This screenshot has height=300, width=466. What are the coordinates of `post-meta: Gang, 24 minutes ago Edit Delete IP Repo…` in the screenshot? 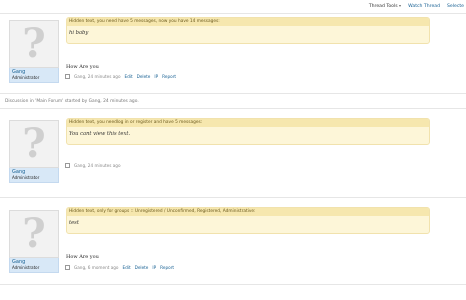 It's located at (120, 76).